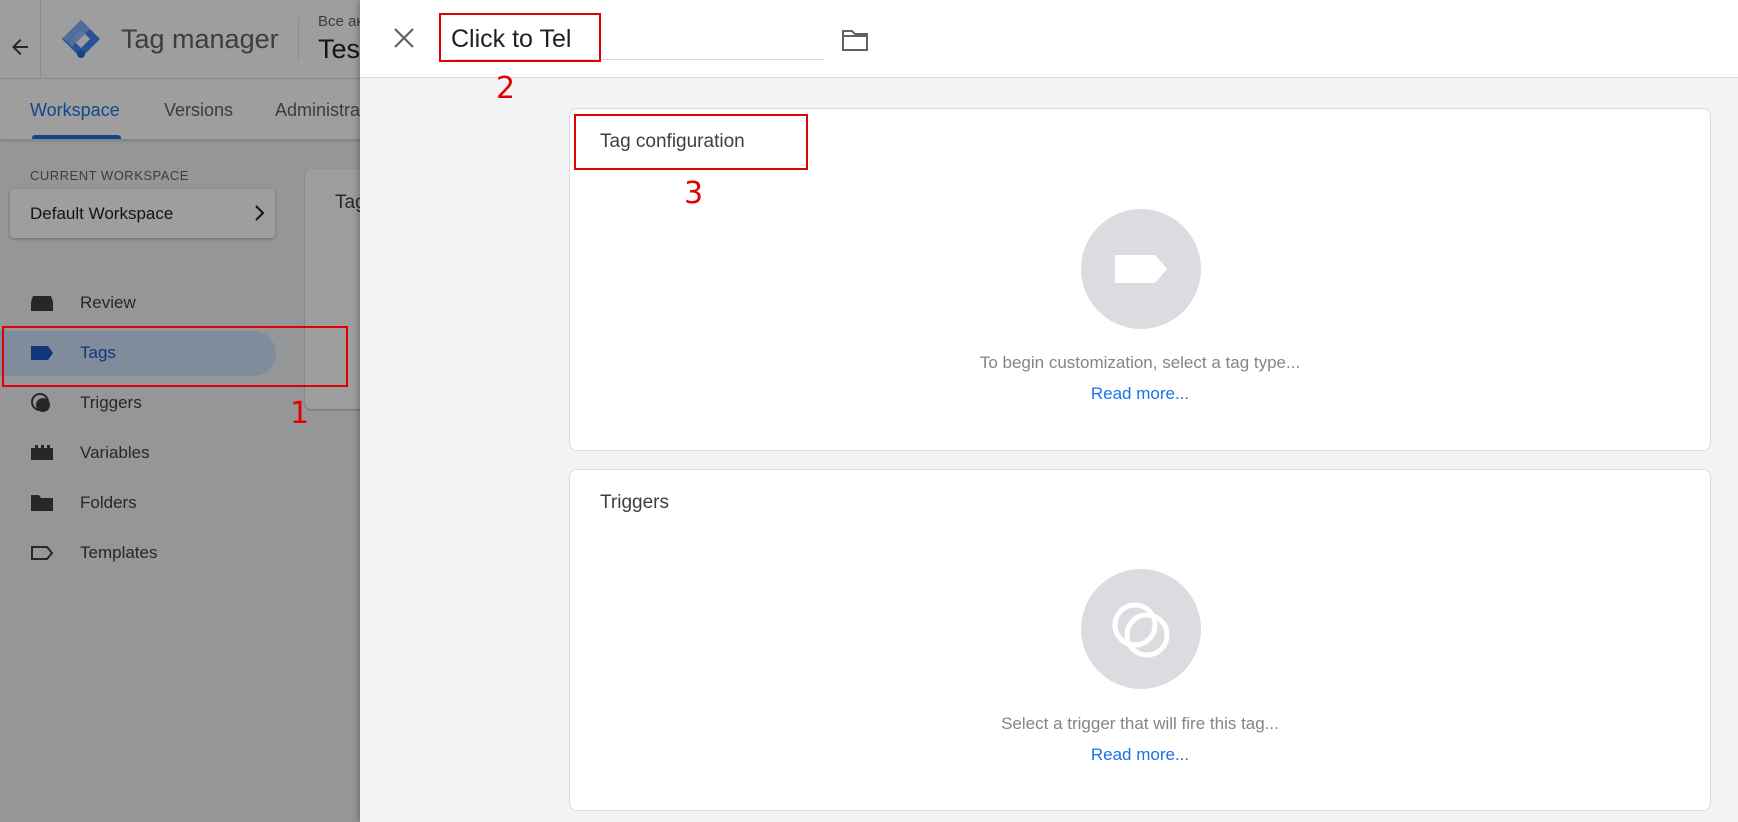 Image resolution: width=1738 pixels, height=822 pixels. What do you see at coordinates (404, 38) in the screenshot?
I see `close-icon` at bounding box center [404, 38].